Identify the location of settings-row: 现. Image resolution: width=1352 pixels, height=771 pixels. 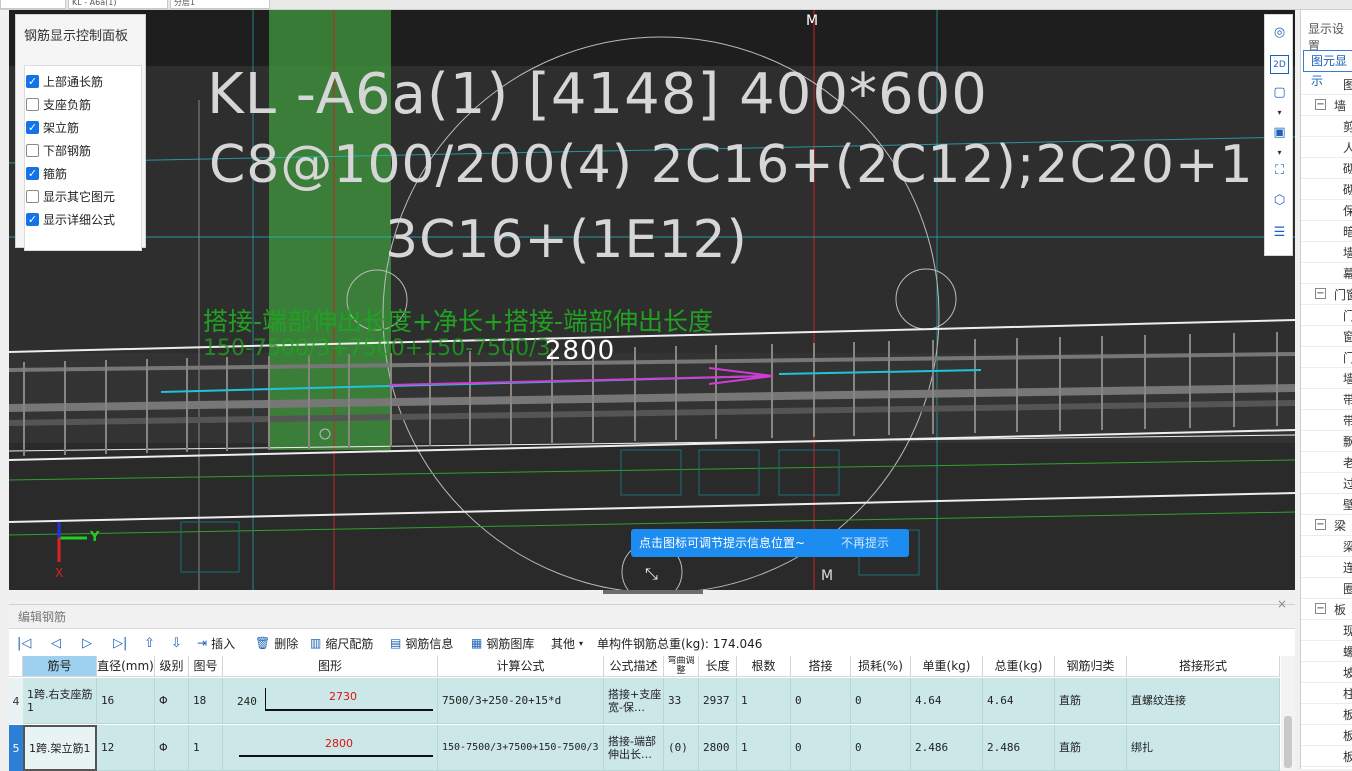
(1326, 630).